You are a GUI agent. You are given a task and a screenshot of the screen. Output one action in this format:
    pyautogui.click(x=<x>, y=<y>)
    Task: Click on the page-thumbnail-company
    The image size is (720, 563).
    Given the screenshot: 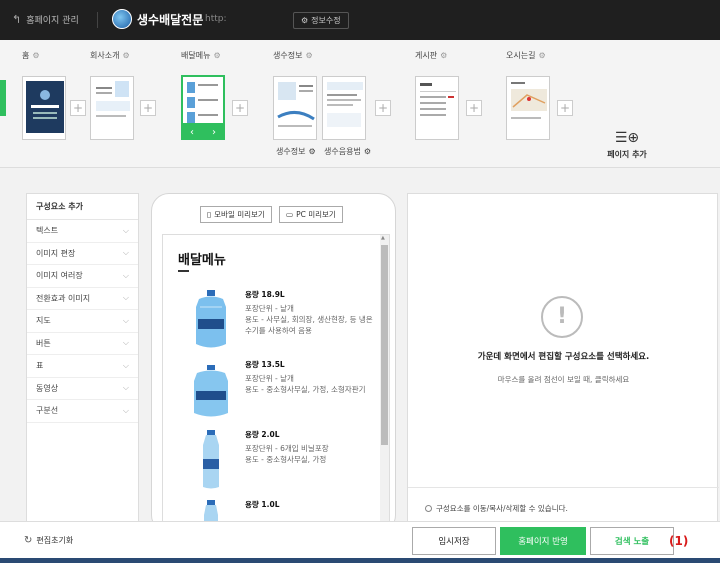 What is the action you would take?
    pyautogui.click(x=112, y=108)
    